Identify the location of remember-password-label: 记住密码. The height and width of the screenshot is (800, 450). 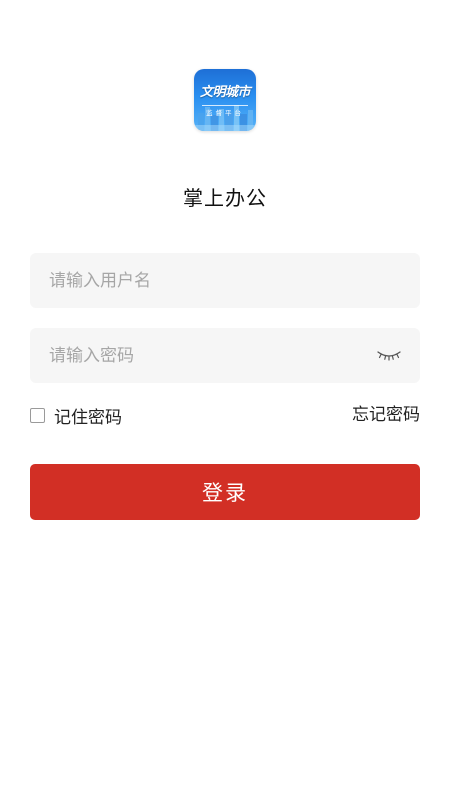
(88, 417).